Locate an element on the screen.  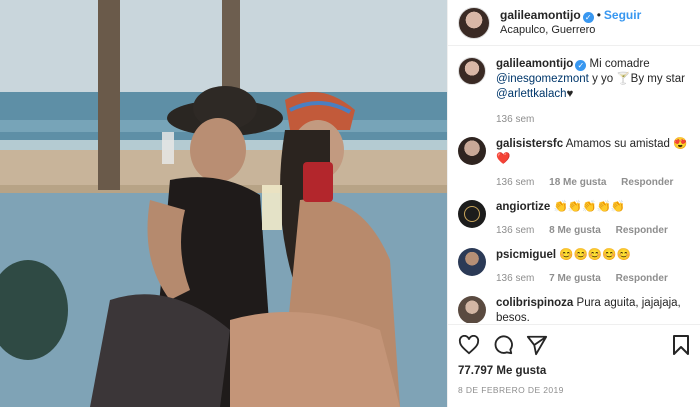
likes-number: 77.797 is located at coordinates (476, 371).